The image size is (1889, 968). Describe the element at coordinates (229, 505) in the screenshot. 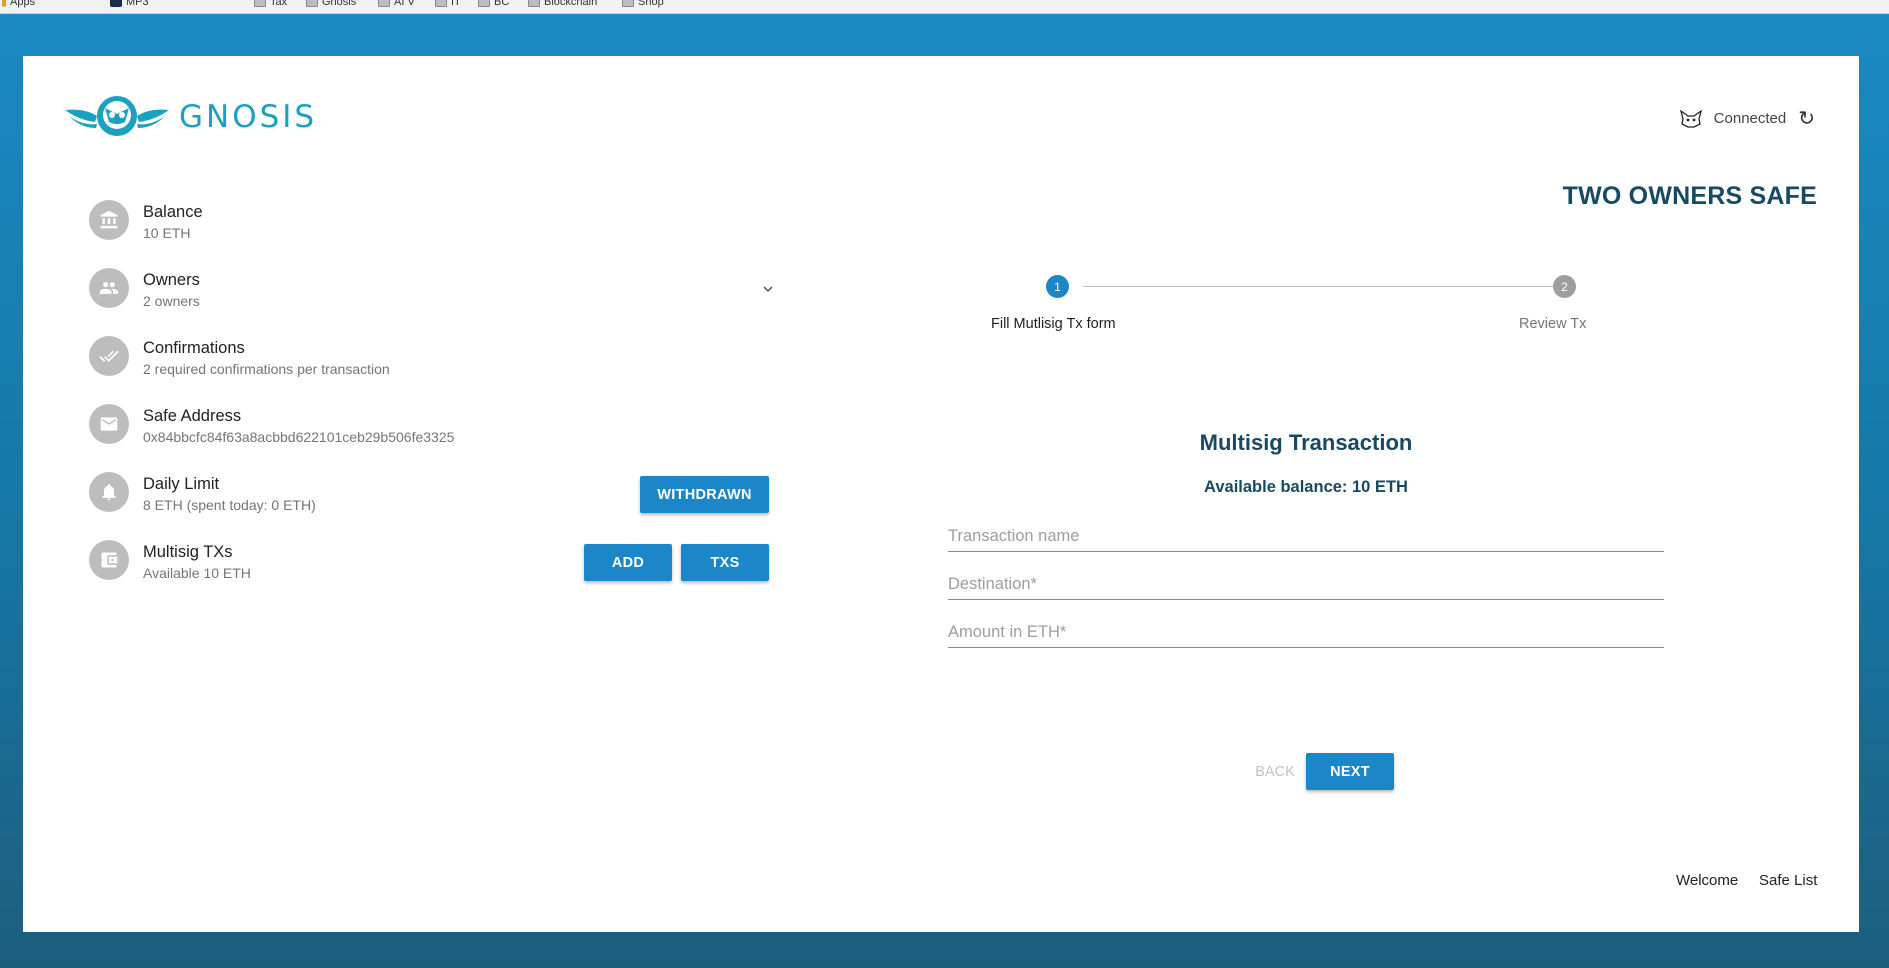

I see `daily-limit-value: 8 ETH (spent today: 0 ETH)` at that location.